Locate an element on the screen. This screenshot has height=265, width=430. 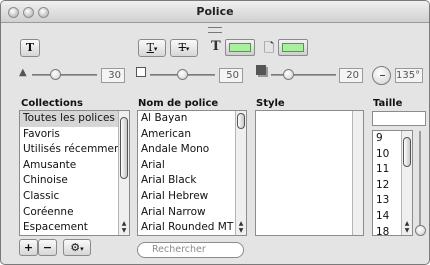
size-slider is located at coordinates (420, 230).